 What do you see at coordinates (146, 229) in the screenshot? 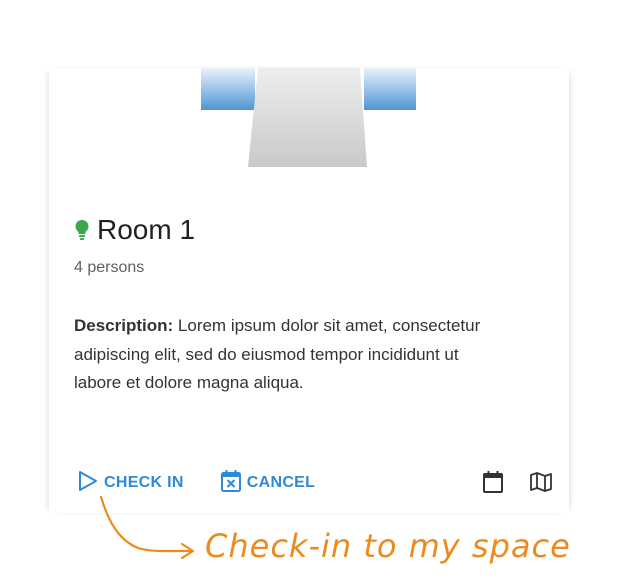
I see `room-title: Room 1` at bounding box center [146, 229].